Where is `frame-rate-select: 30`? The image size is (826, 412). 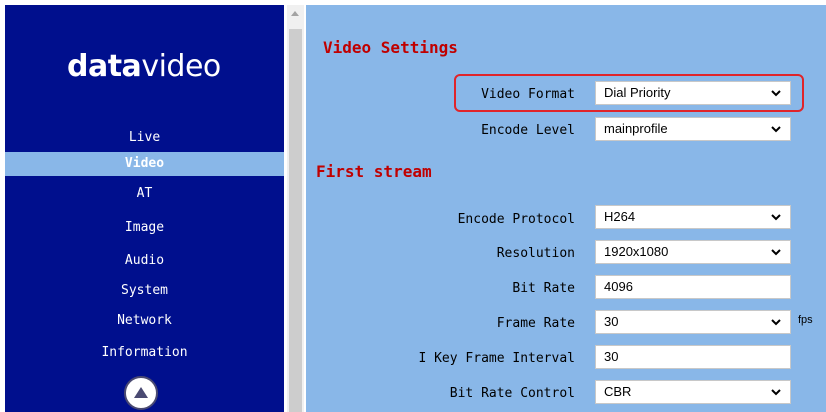 frame-rate-select: 30 is located at coordinates (693, 322).